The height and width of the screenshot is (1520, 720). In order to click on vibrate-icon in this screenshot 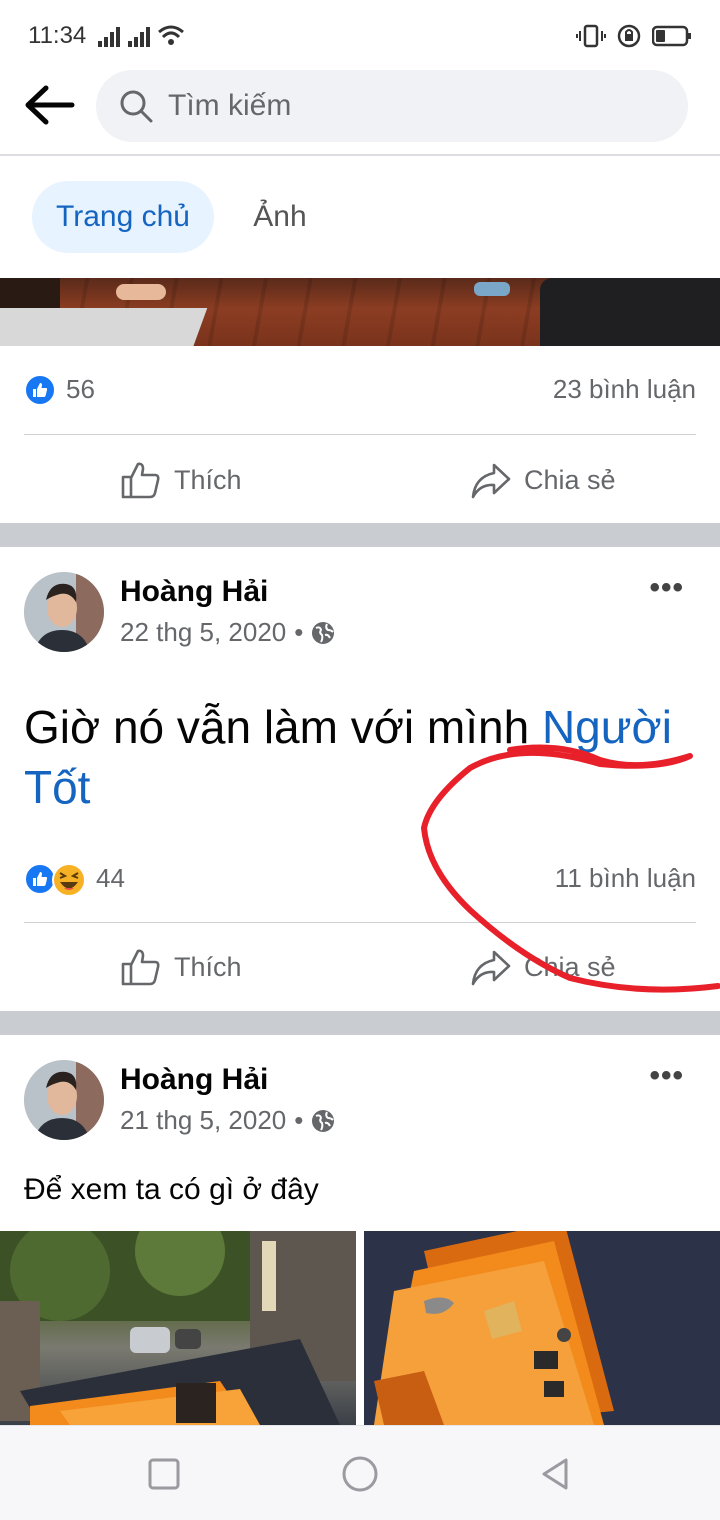, I will do `click(591, 36)`.